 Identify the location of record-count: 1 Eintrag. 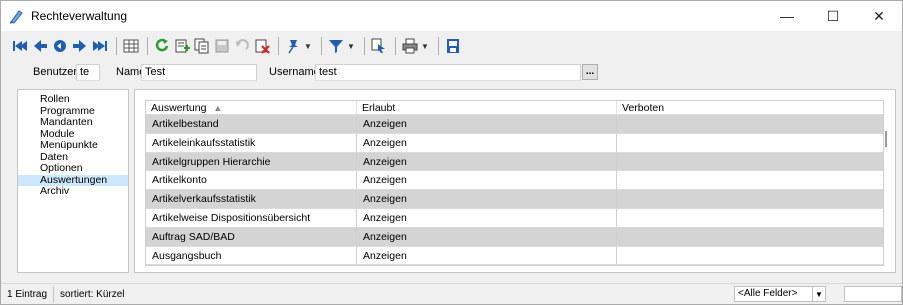
(28, 294).